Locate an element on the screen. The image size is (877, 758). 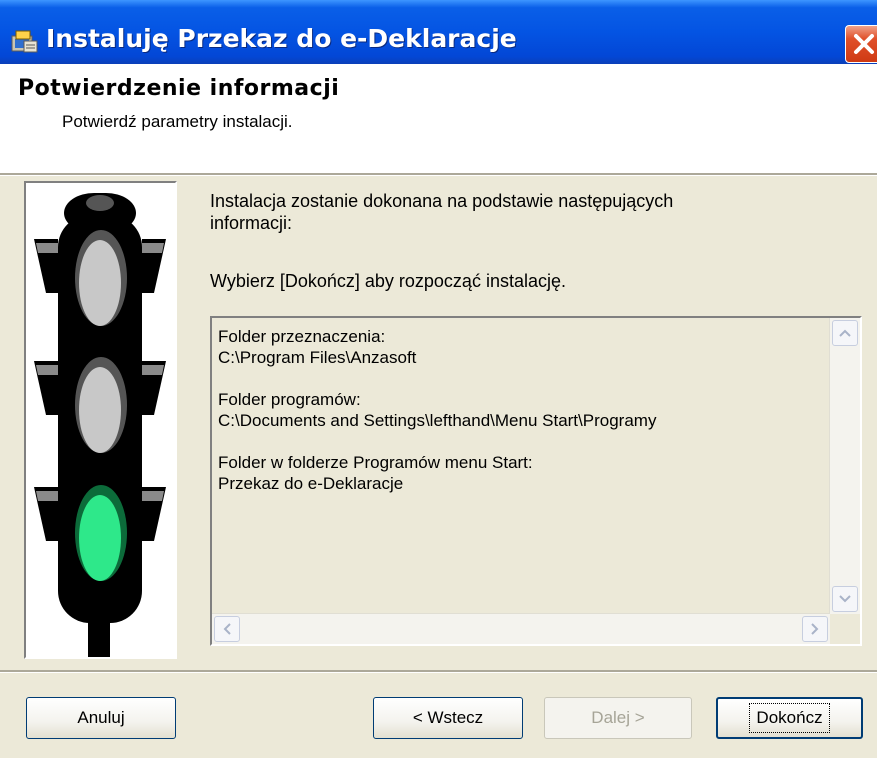
scrollbar-corner is located at coordinates (845, 629).